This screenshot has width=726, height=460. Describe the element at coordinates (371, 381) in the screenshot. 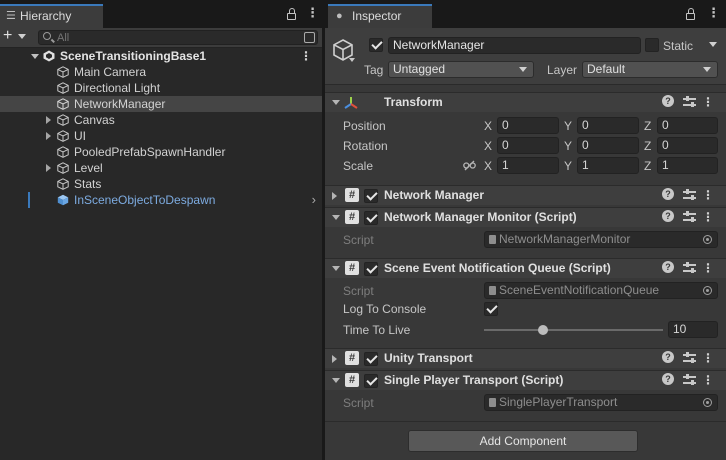

I see `single-player-transport-enabled-checkbox` at that location.